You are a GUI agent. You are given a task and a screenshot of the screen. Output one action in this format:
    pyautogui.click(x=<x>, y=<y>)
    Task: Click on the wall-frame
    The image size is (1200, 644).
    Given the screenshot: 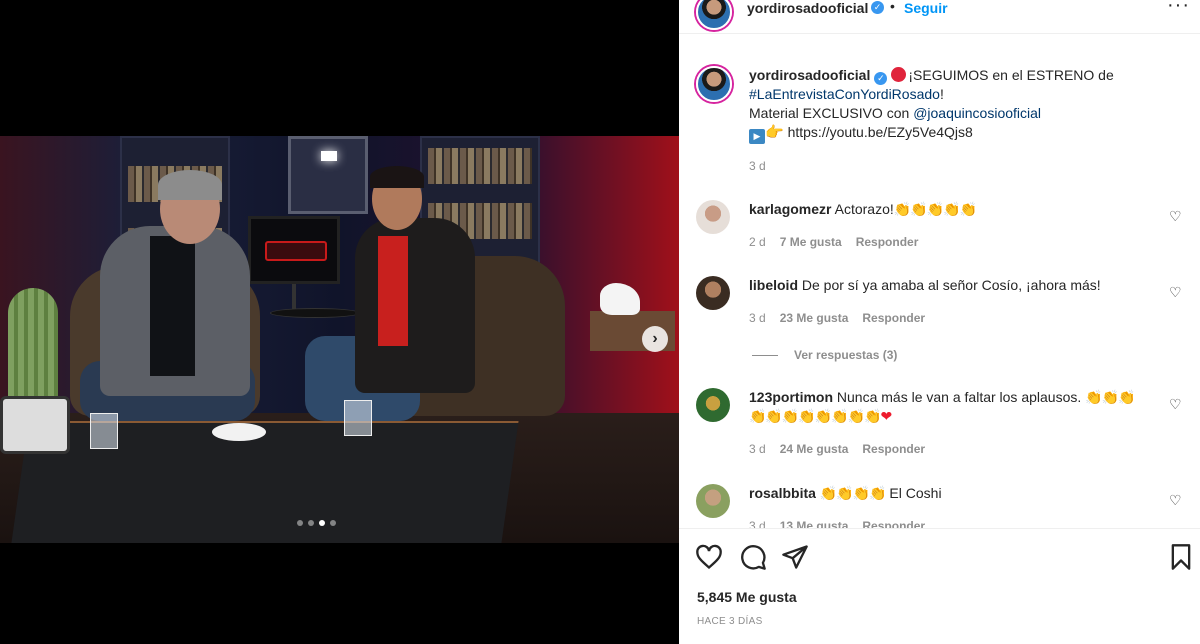 What is the action you would take?
    pyautogui.click(x=328, y=175)
    